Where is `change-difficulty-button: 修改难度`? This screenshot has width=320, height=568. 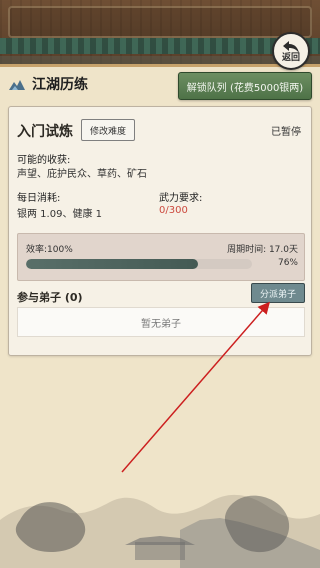 change-difficulty-button: 修改难度 is located at coordinates (108, 130).